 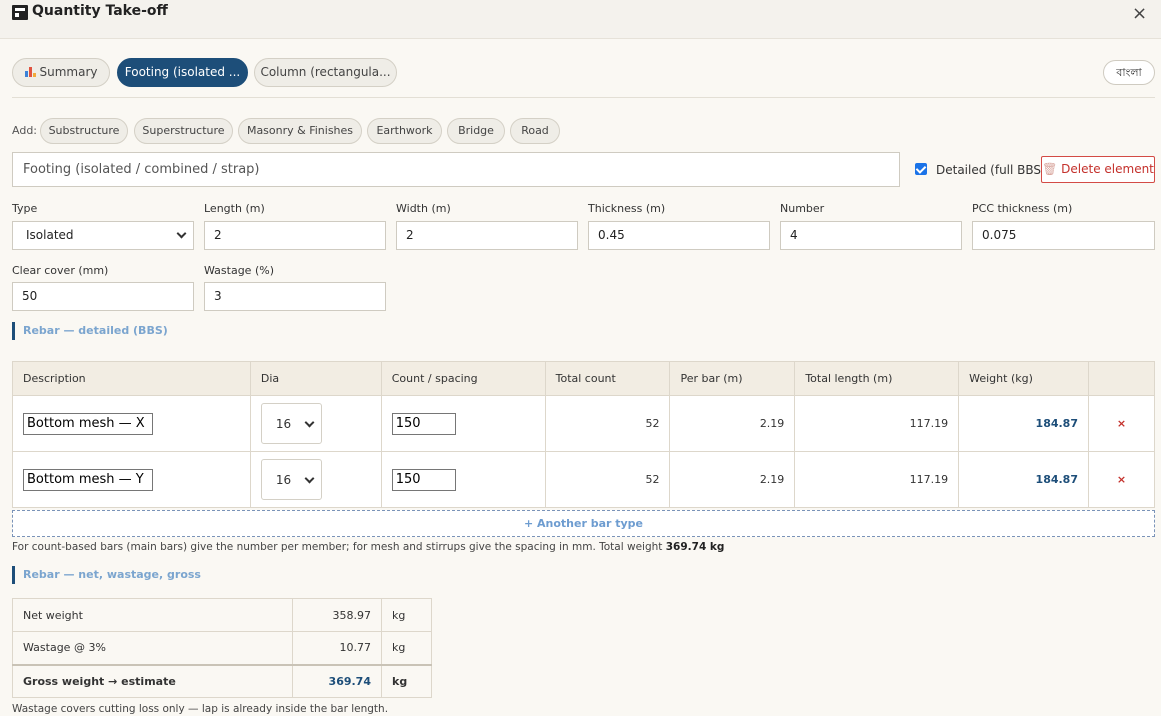 What do you see at coordinates (90, 331) in the screenshot?
I see `rebar-bbs-heading: Rebar — detailed (BBS)` at bounding box center [90, 331].